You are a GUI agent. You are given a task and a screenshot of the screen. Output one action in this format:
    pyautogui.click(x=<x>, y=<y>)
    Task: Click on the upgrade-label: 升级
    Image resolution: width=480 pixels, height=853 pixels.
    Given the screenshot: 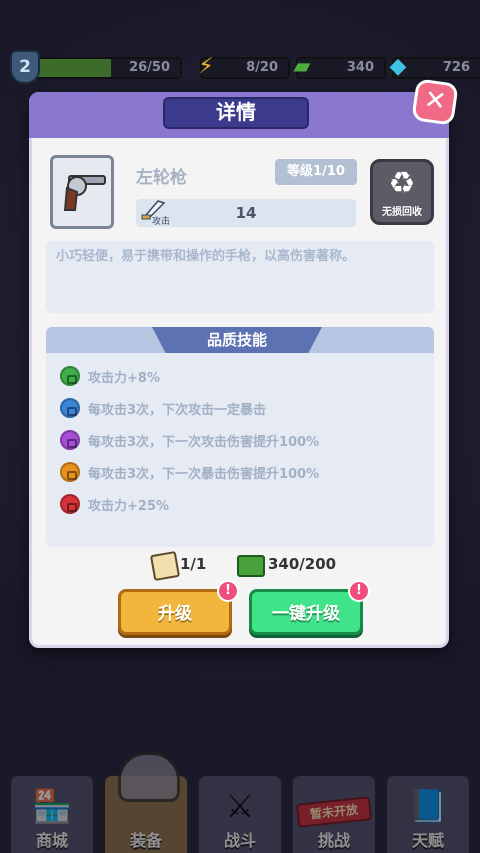 What is the action you would take?
    pyautogui.click(x=175, y=614)
    